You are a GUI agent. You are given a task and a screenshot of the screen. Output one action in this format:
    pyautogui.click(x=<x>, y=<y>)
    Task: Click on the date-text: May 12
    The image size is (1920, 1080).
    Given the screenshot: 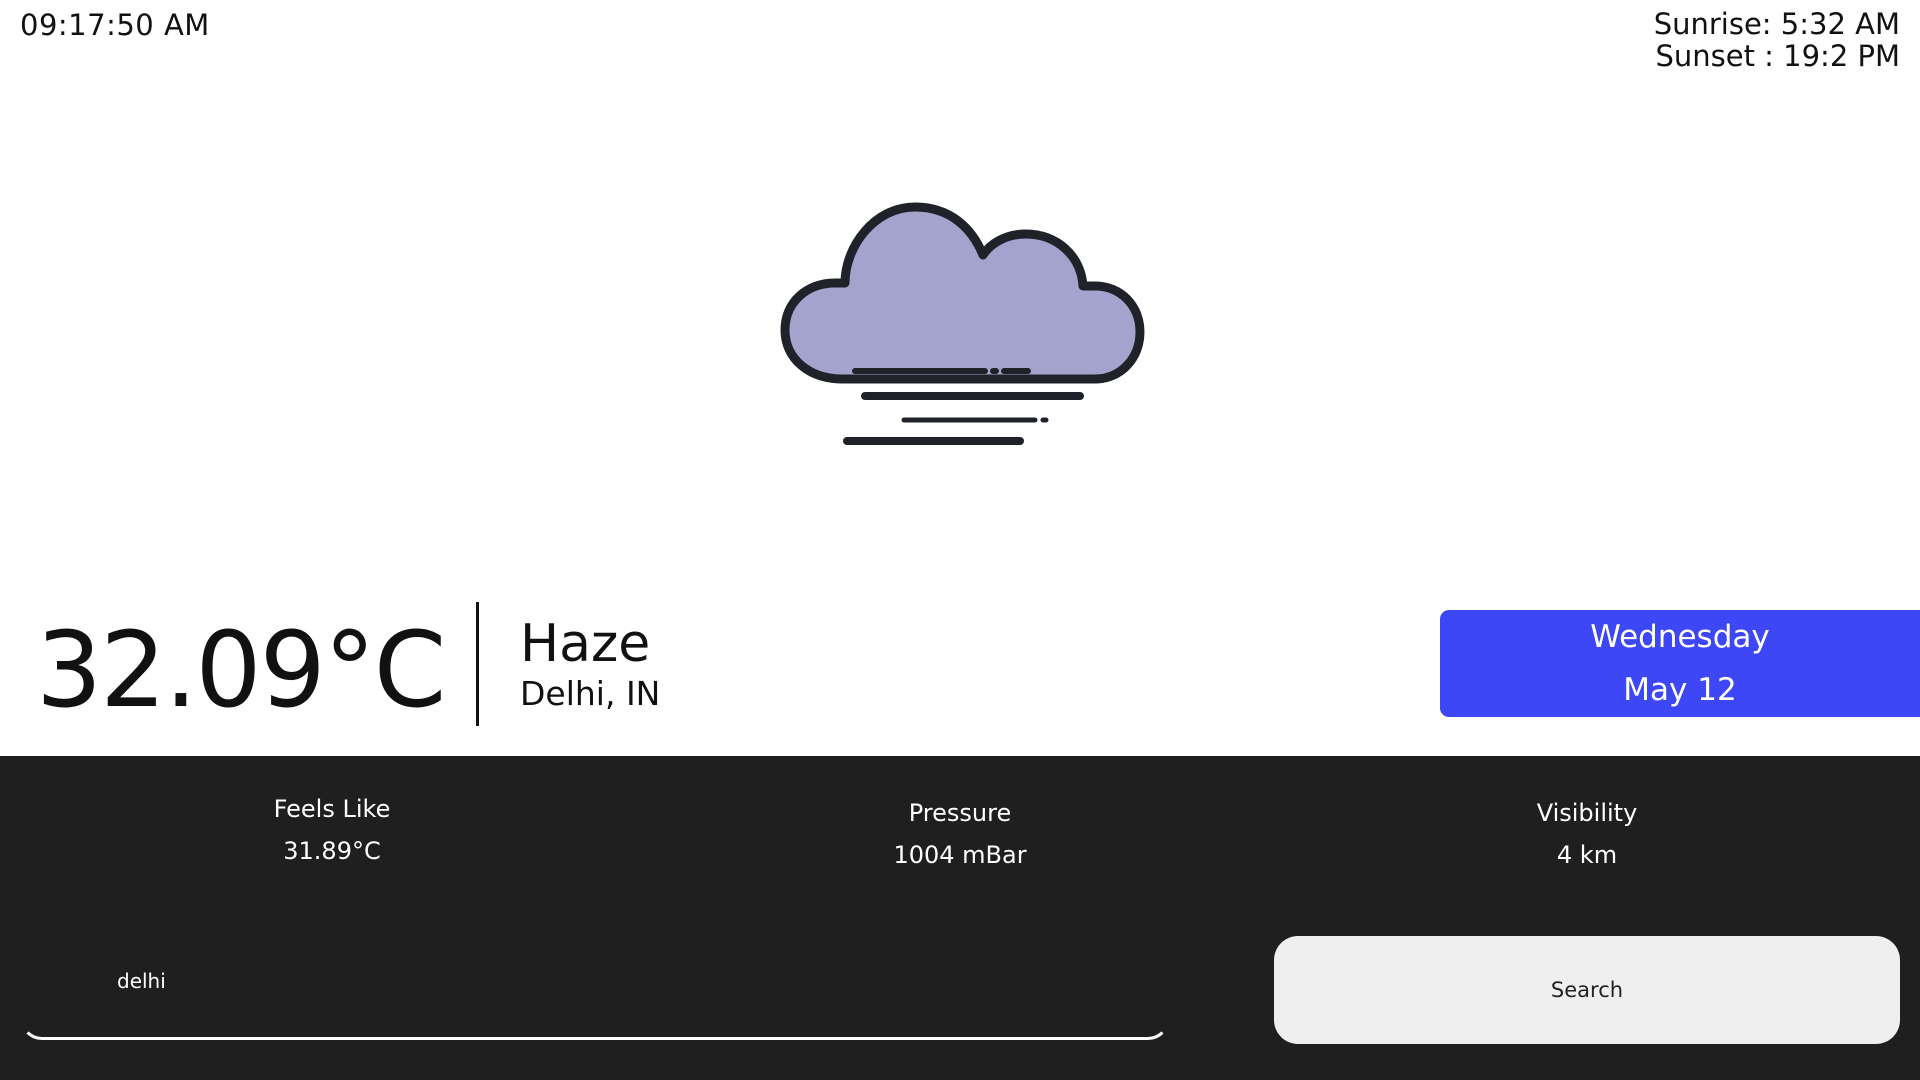 What is the action you would take?
    pyautogui.click(x=1680, y=690)
    